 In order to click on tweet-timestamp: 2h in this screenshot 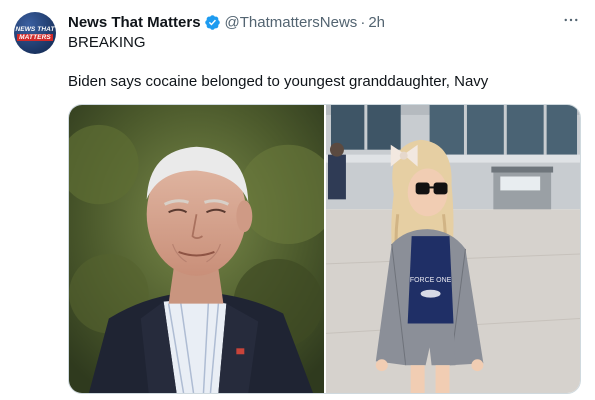, I will do `click(376, 22)`.